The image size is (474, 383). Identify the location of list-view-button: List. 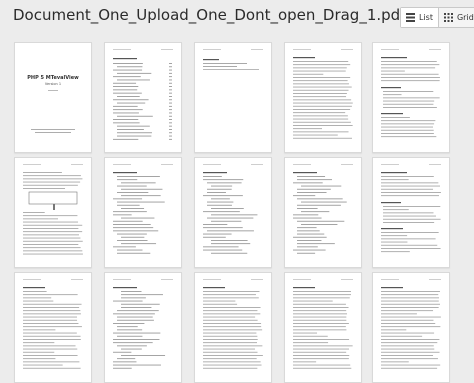
(420, 17).